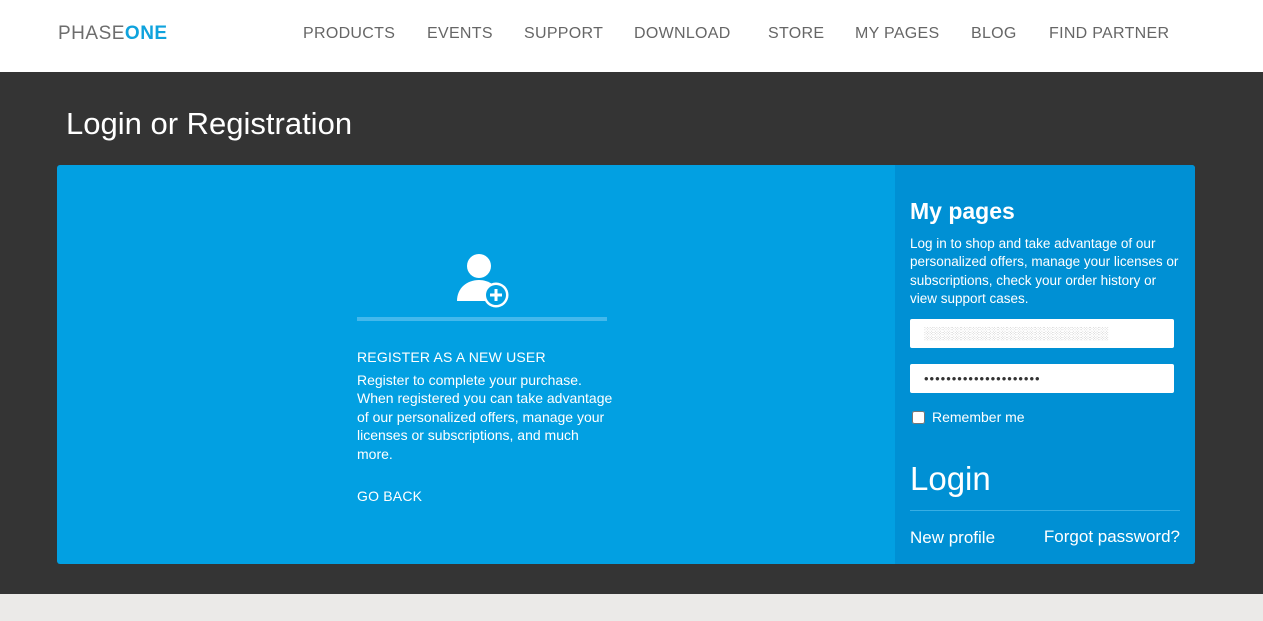 Image resolution: width=1263 pixels, height=621 pixels. What do you see at coordinates (451, 357) in the screenshot?
I see `register-heading: REGISTER AS A NEW USER` at bounding box center [451, 357].